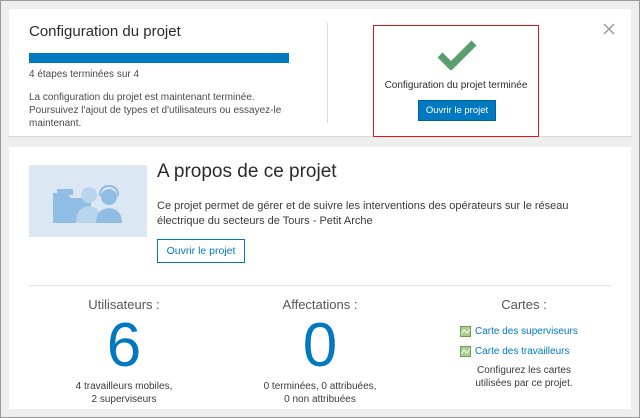  Describe the element at coordinates (327, 73) in the screenshot. I see `vertical-divider` at that location.